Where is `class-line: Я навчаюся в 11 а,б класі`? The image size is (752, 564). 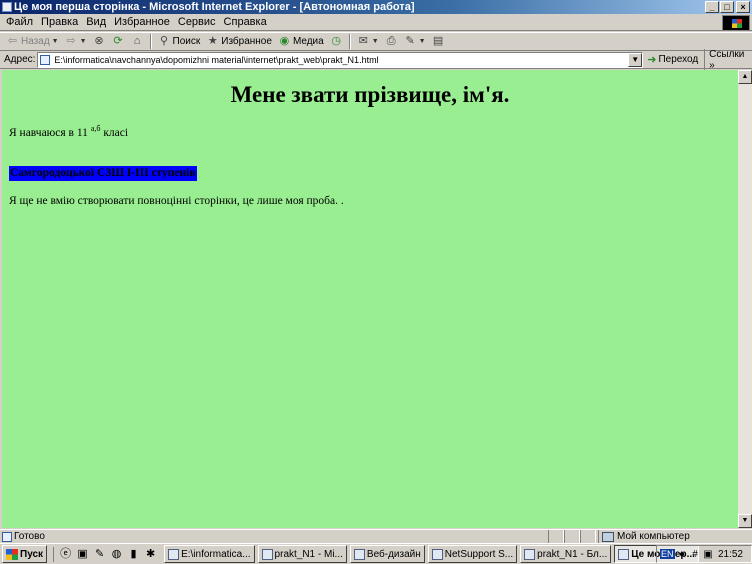 class-line: Я навчаюся в 11 а,б класі is located at coordinates (68, 131).